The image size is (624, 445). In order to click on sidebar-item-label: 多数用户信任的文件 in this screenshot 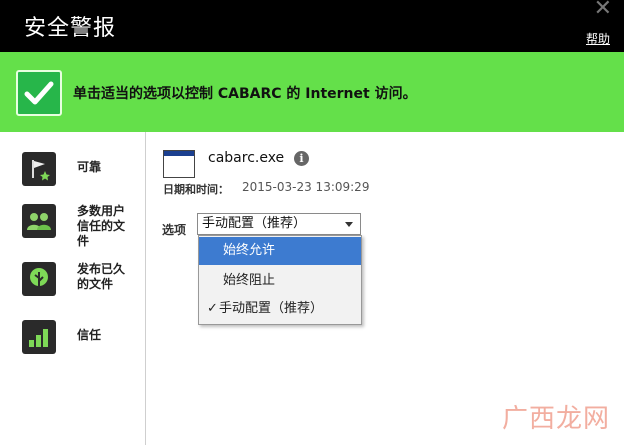, I will do `click(101, 226)`.